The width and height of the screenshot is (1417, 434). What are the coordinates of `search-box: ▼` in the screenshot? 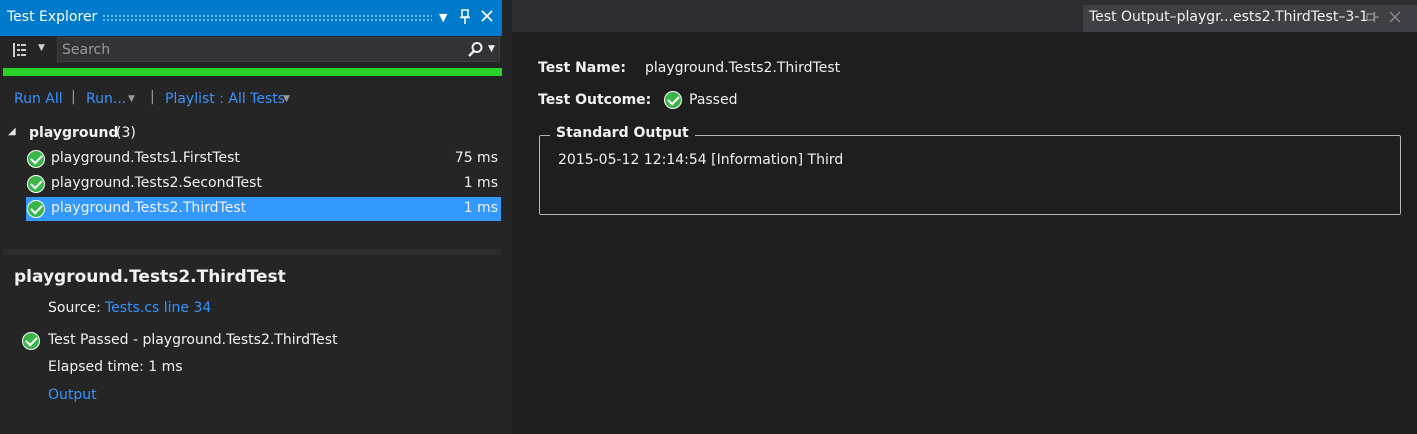 It's located at (278, 49).